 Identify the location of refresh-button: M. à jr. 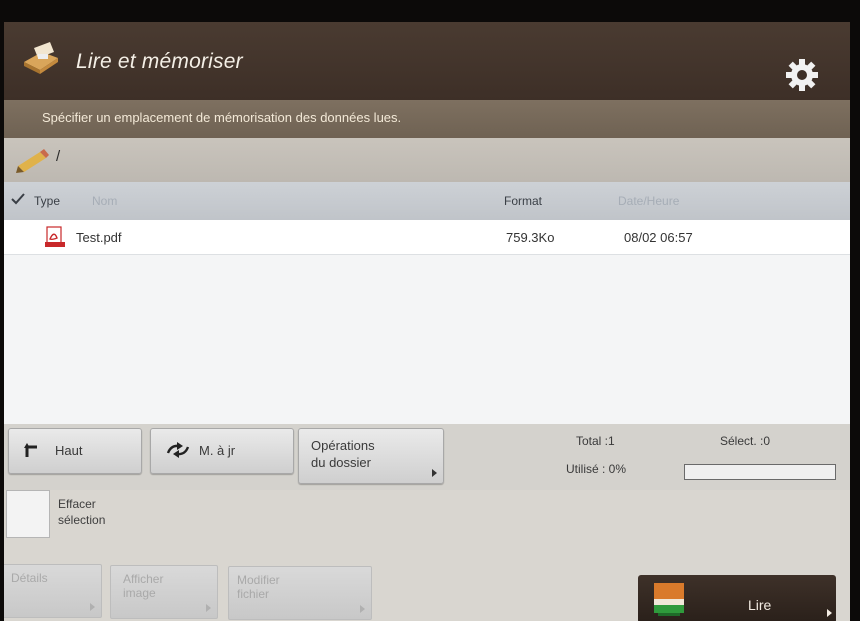
(222, 451).